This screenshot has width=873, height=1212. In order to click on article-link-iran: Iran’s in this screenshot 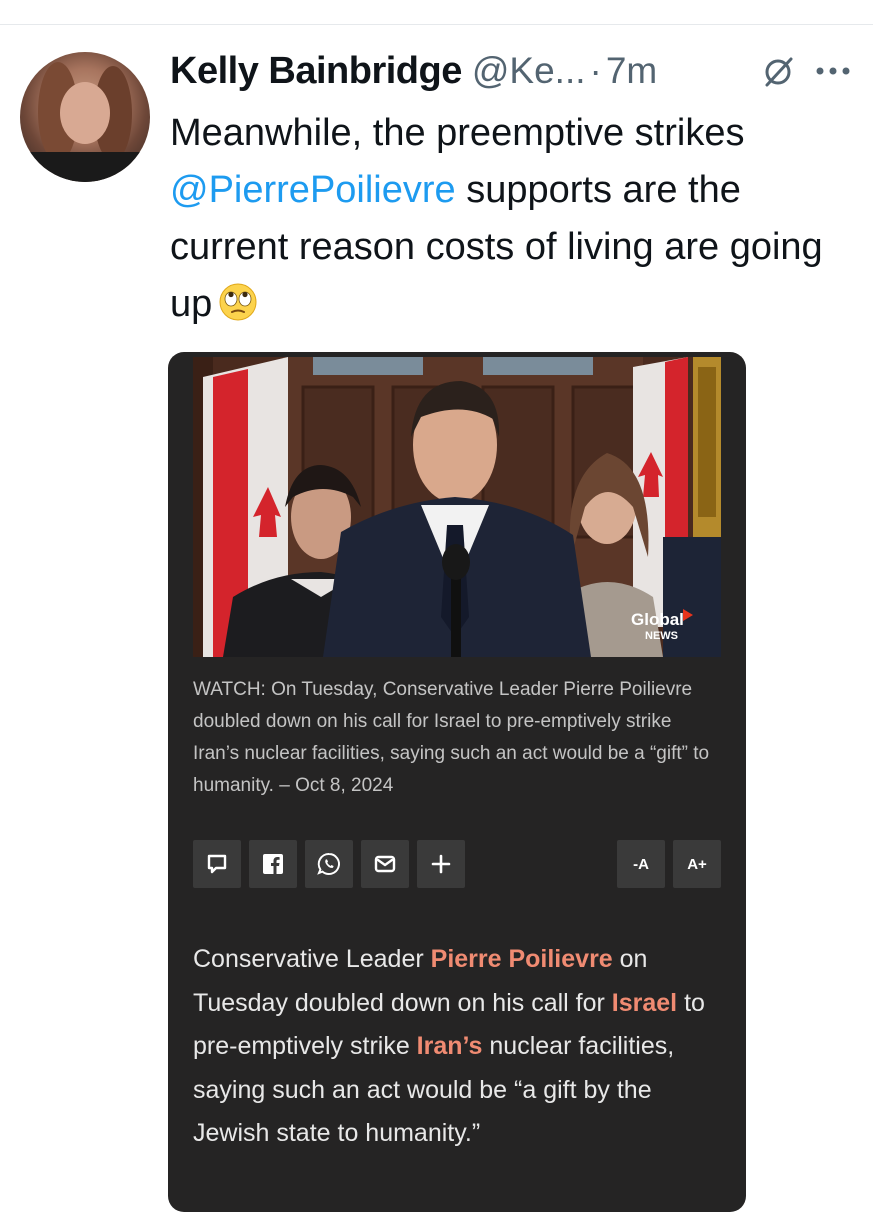, I will do `click(450, 1046)`.